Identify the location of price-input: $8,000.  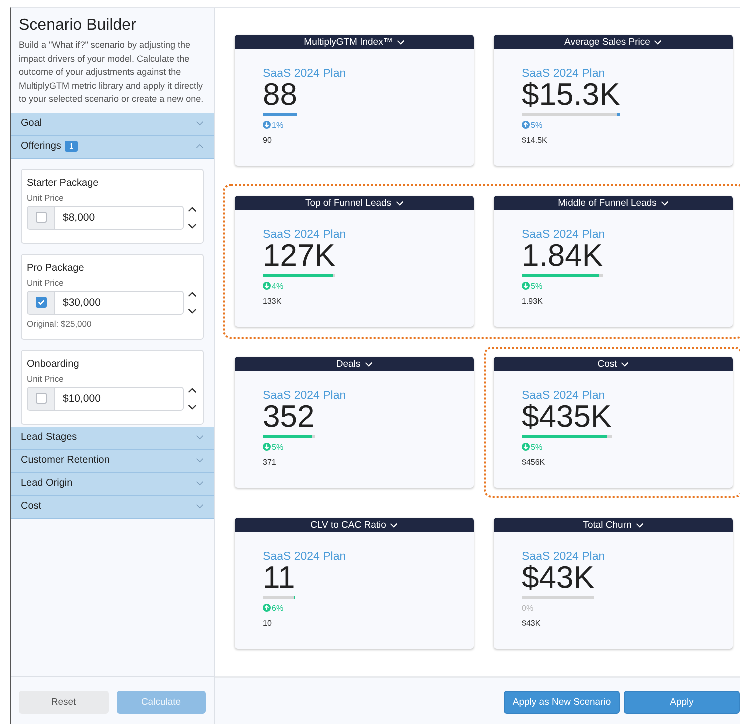
(105, 218).